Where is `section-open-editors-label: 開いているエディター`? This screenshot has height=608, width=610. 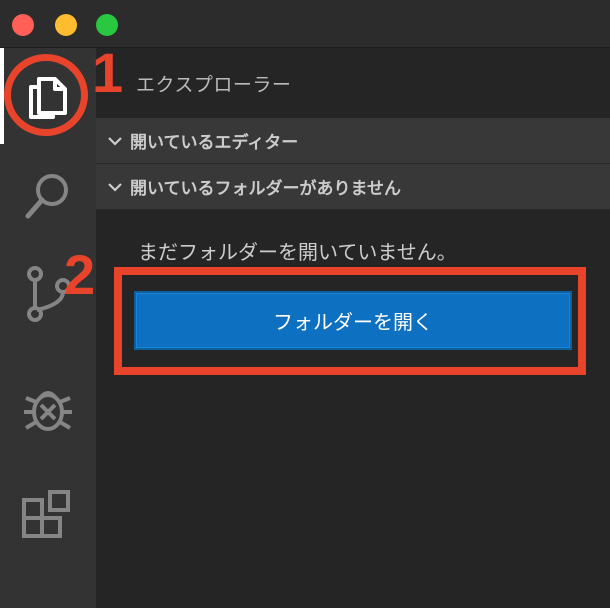
section-open-editors-label: 開いているエディター is located at coordinates (214, 143).